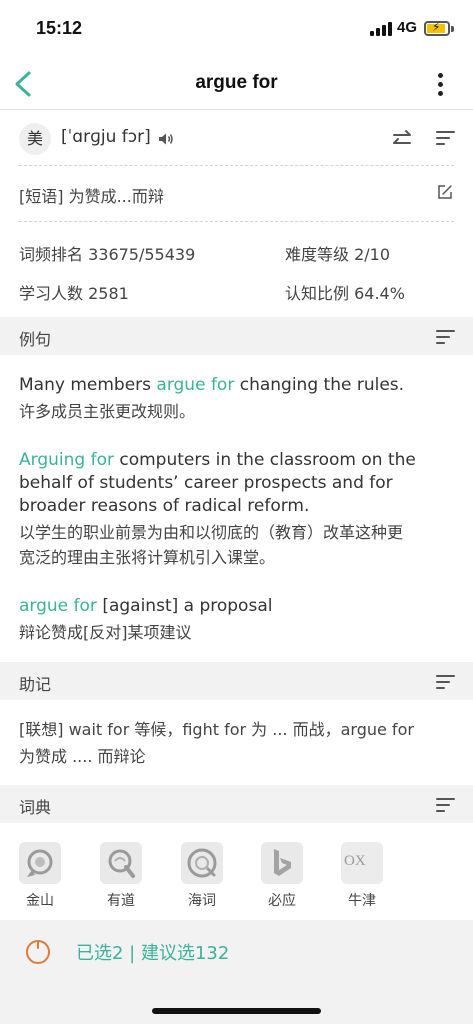  I want to click on section-title: 例句, so click(35, 339).